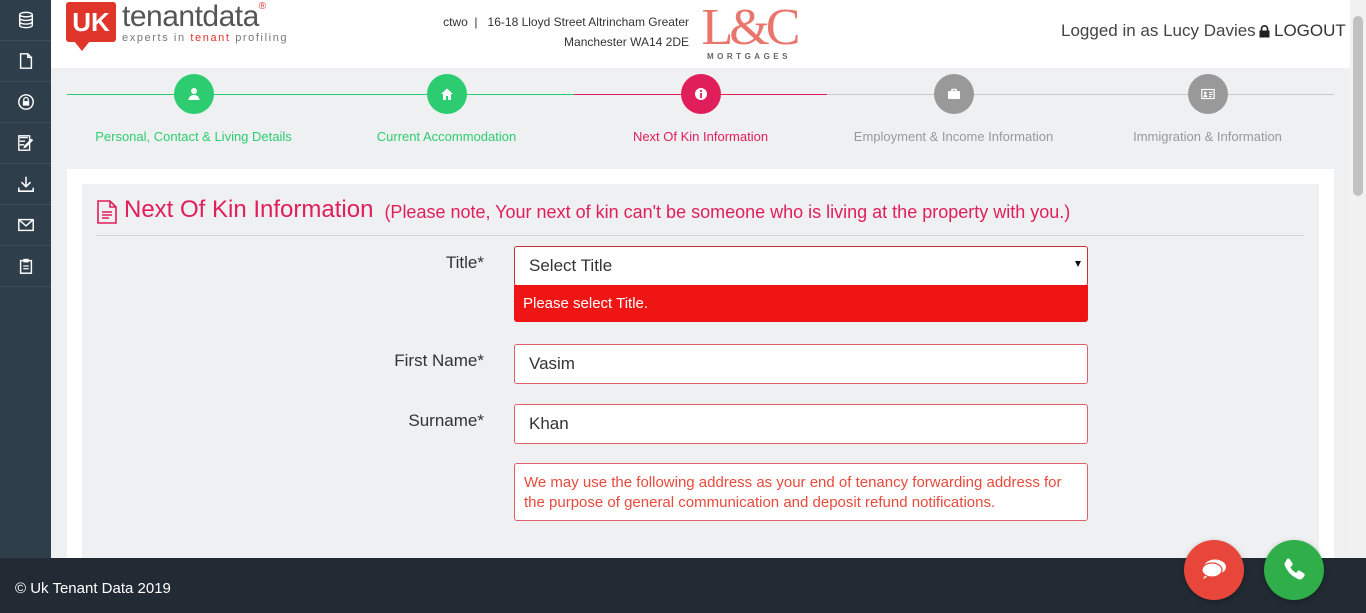 The width and height of the screenshot is (1366, 613). What do you see at coordinates (190, 16) in the screenshot?
I see `logo-wordmark: tenantdata` at bounding box center [190, 16].